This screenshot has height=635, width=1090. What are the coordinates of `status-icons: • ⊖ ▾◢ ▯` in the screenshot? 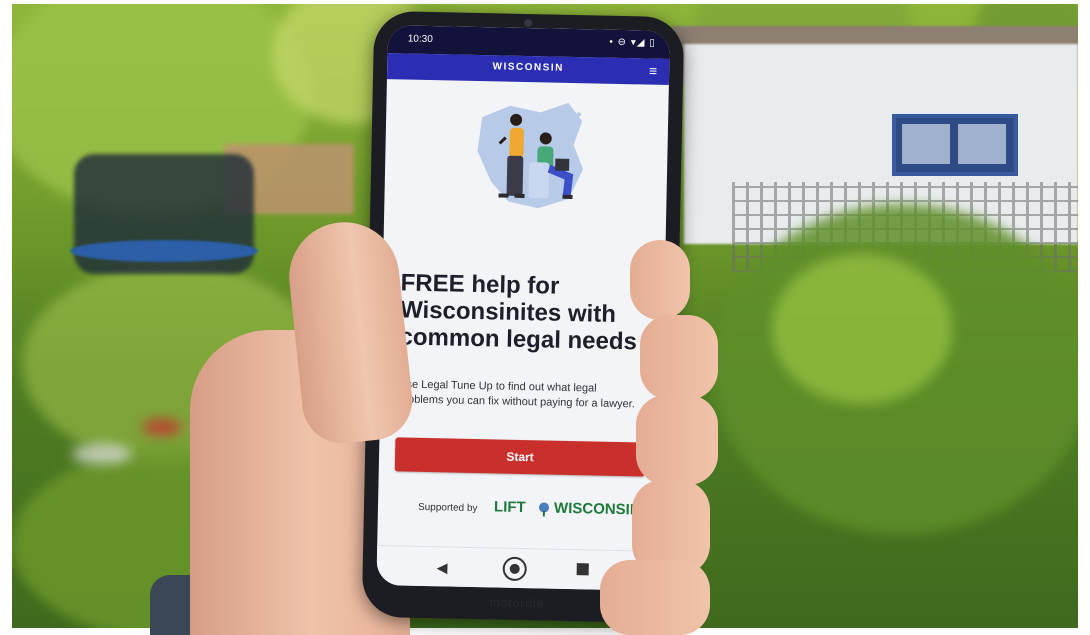 It's located at (632, 42).